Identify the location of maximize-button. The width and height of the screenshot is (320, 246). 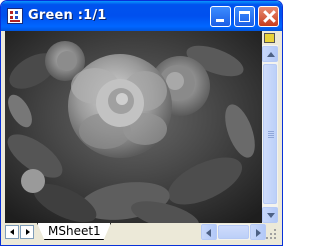
(244, 16).